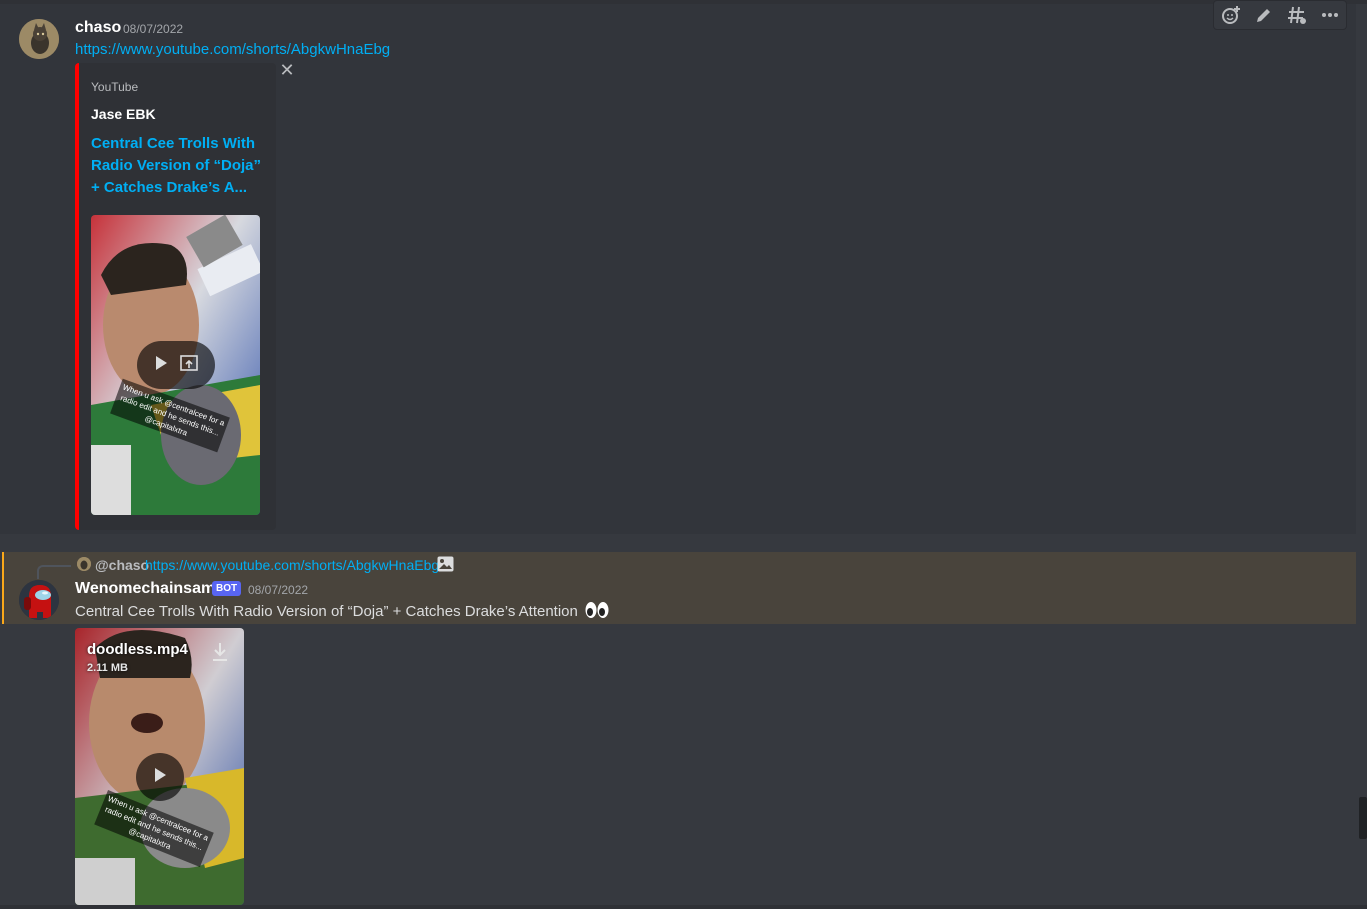 Image resolution: width=1367 pixels, height=909 pixels. I want to click on among-us-avatar-icon, so click(39, 600).